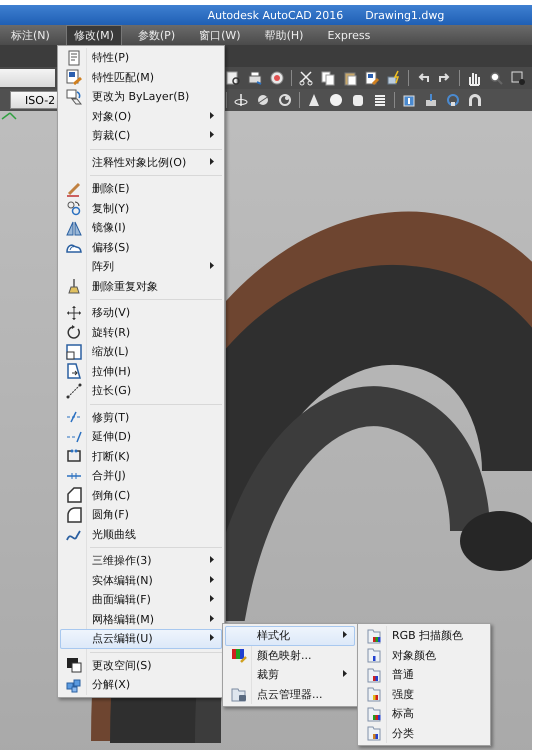 This screenshot has height=750, width=543. I want to click on clipboard-icon, so click(350, 78).